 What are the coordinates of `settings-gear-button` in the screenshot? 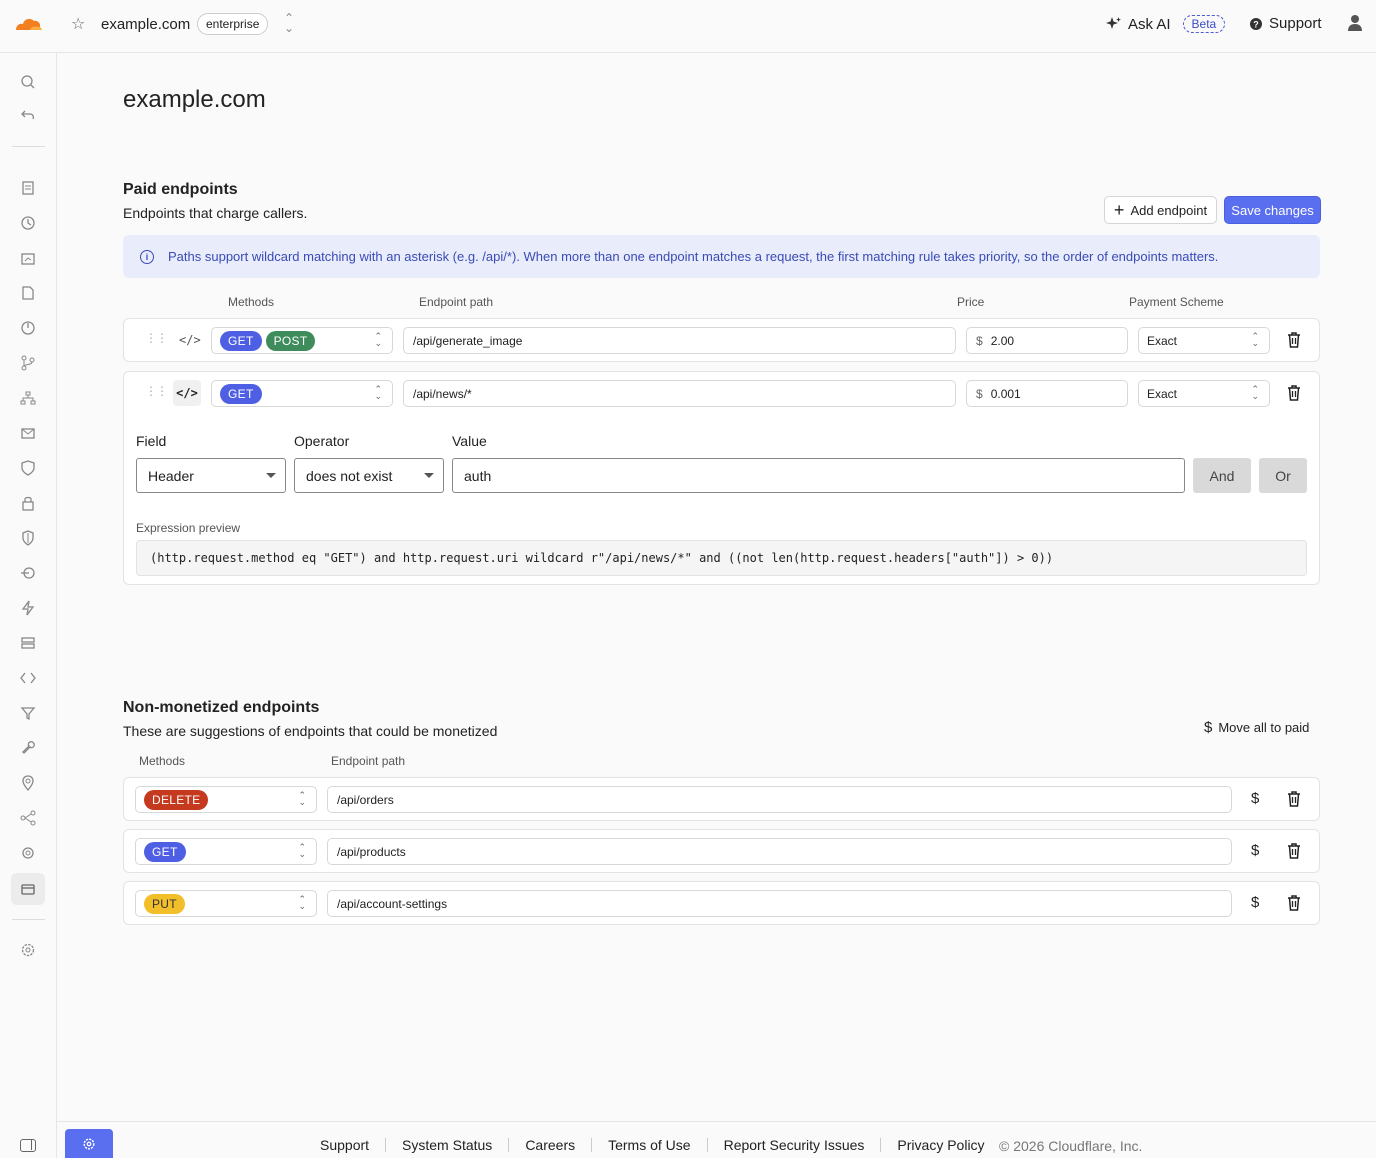 It's located at (89, 1143).